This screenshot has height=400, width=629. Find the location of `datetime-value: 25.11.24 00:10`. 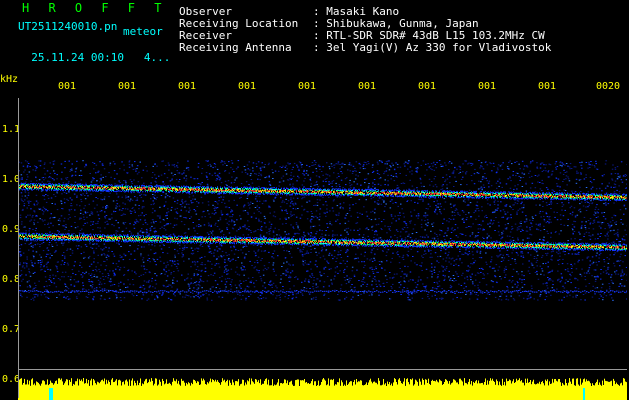

datetime-value: 25.11.24 00:10 is located at coordinates (77, 57).